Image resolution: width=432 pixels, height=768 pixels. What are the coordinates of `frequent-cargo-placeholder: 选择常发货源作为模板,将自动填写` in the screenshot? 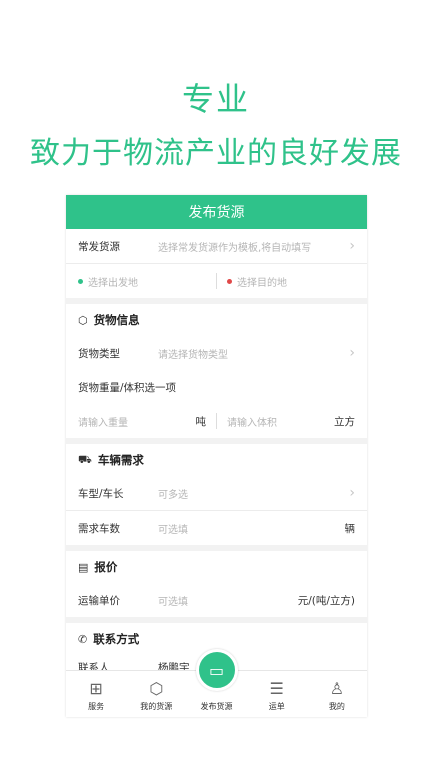 It's located at (235, 248).